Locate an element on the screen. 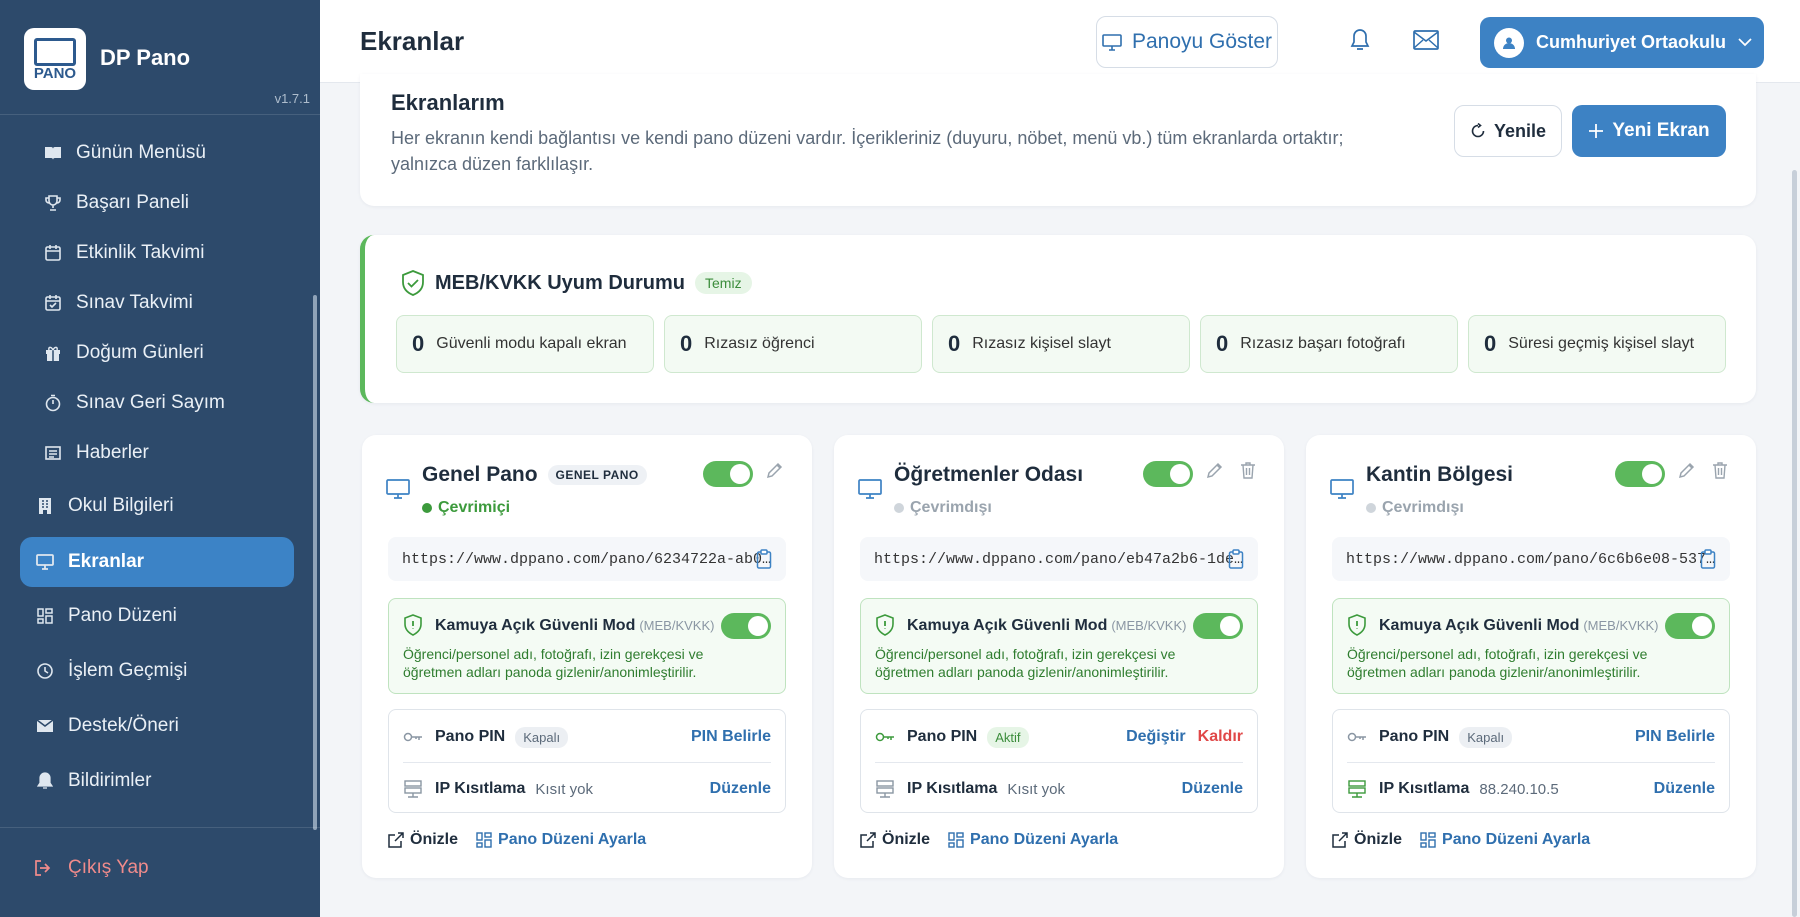 Image resolution: width=1800 pixels, height=917 pixels. status-text: Çevrimiçi is located at coordinates (474, 507).